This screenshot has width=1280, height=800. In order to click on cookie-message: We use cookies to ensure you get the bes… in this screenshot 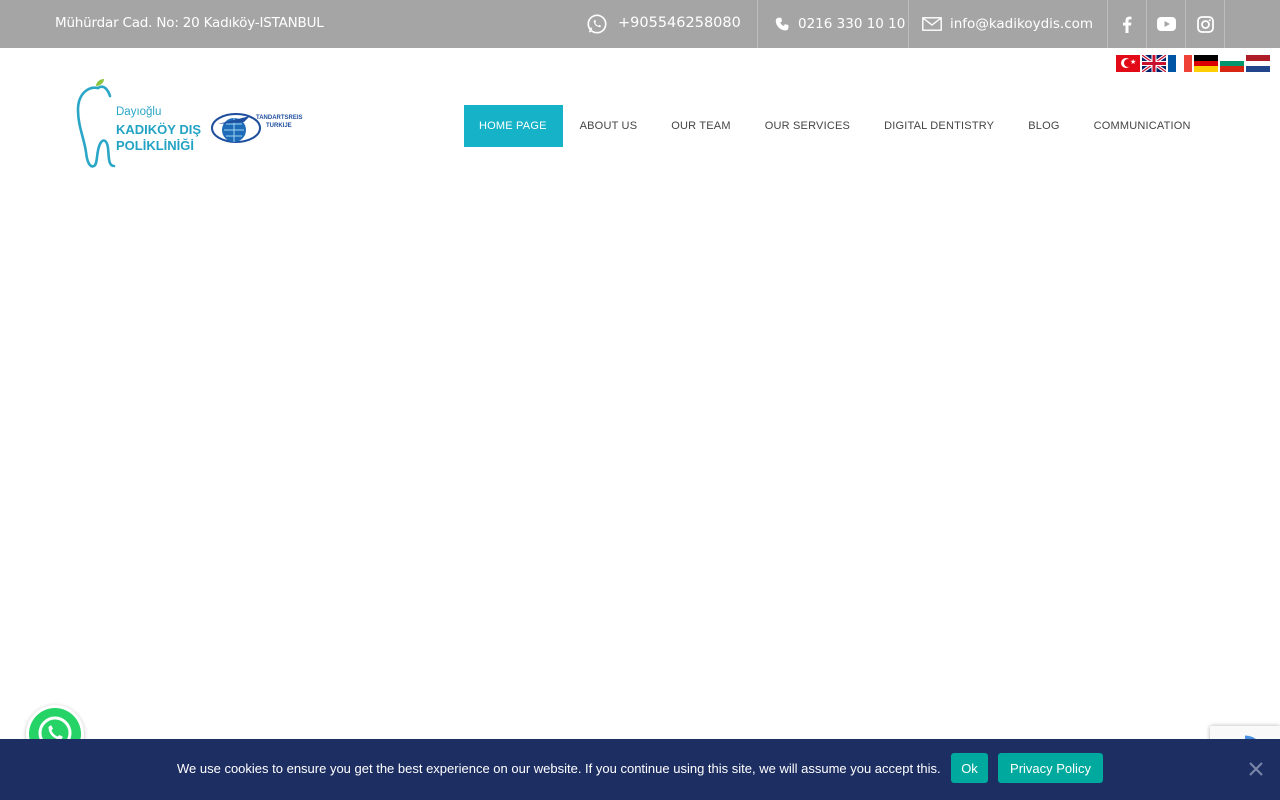, I will do `click(559, 768)`.